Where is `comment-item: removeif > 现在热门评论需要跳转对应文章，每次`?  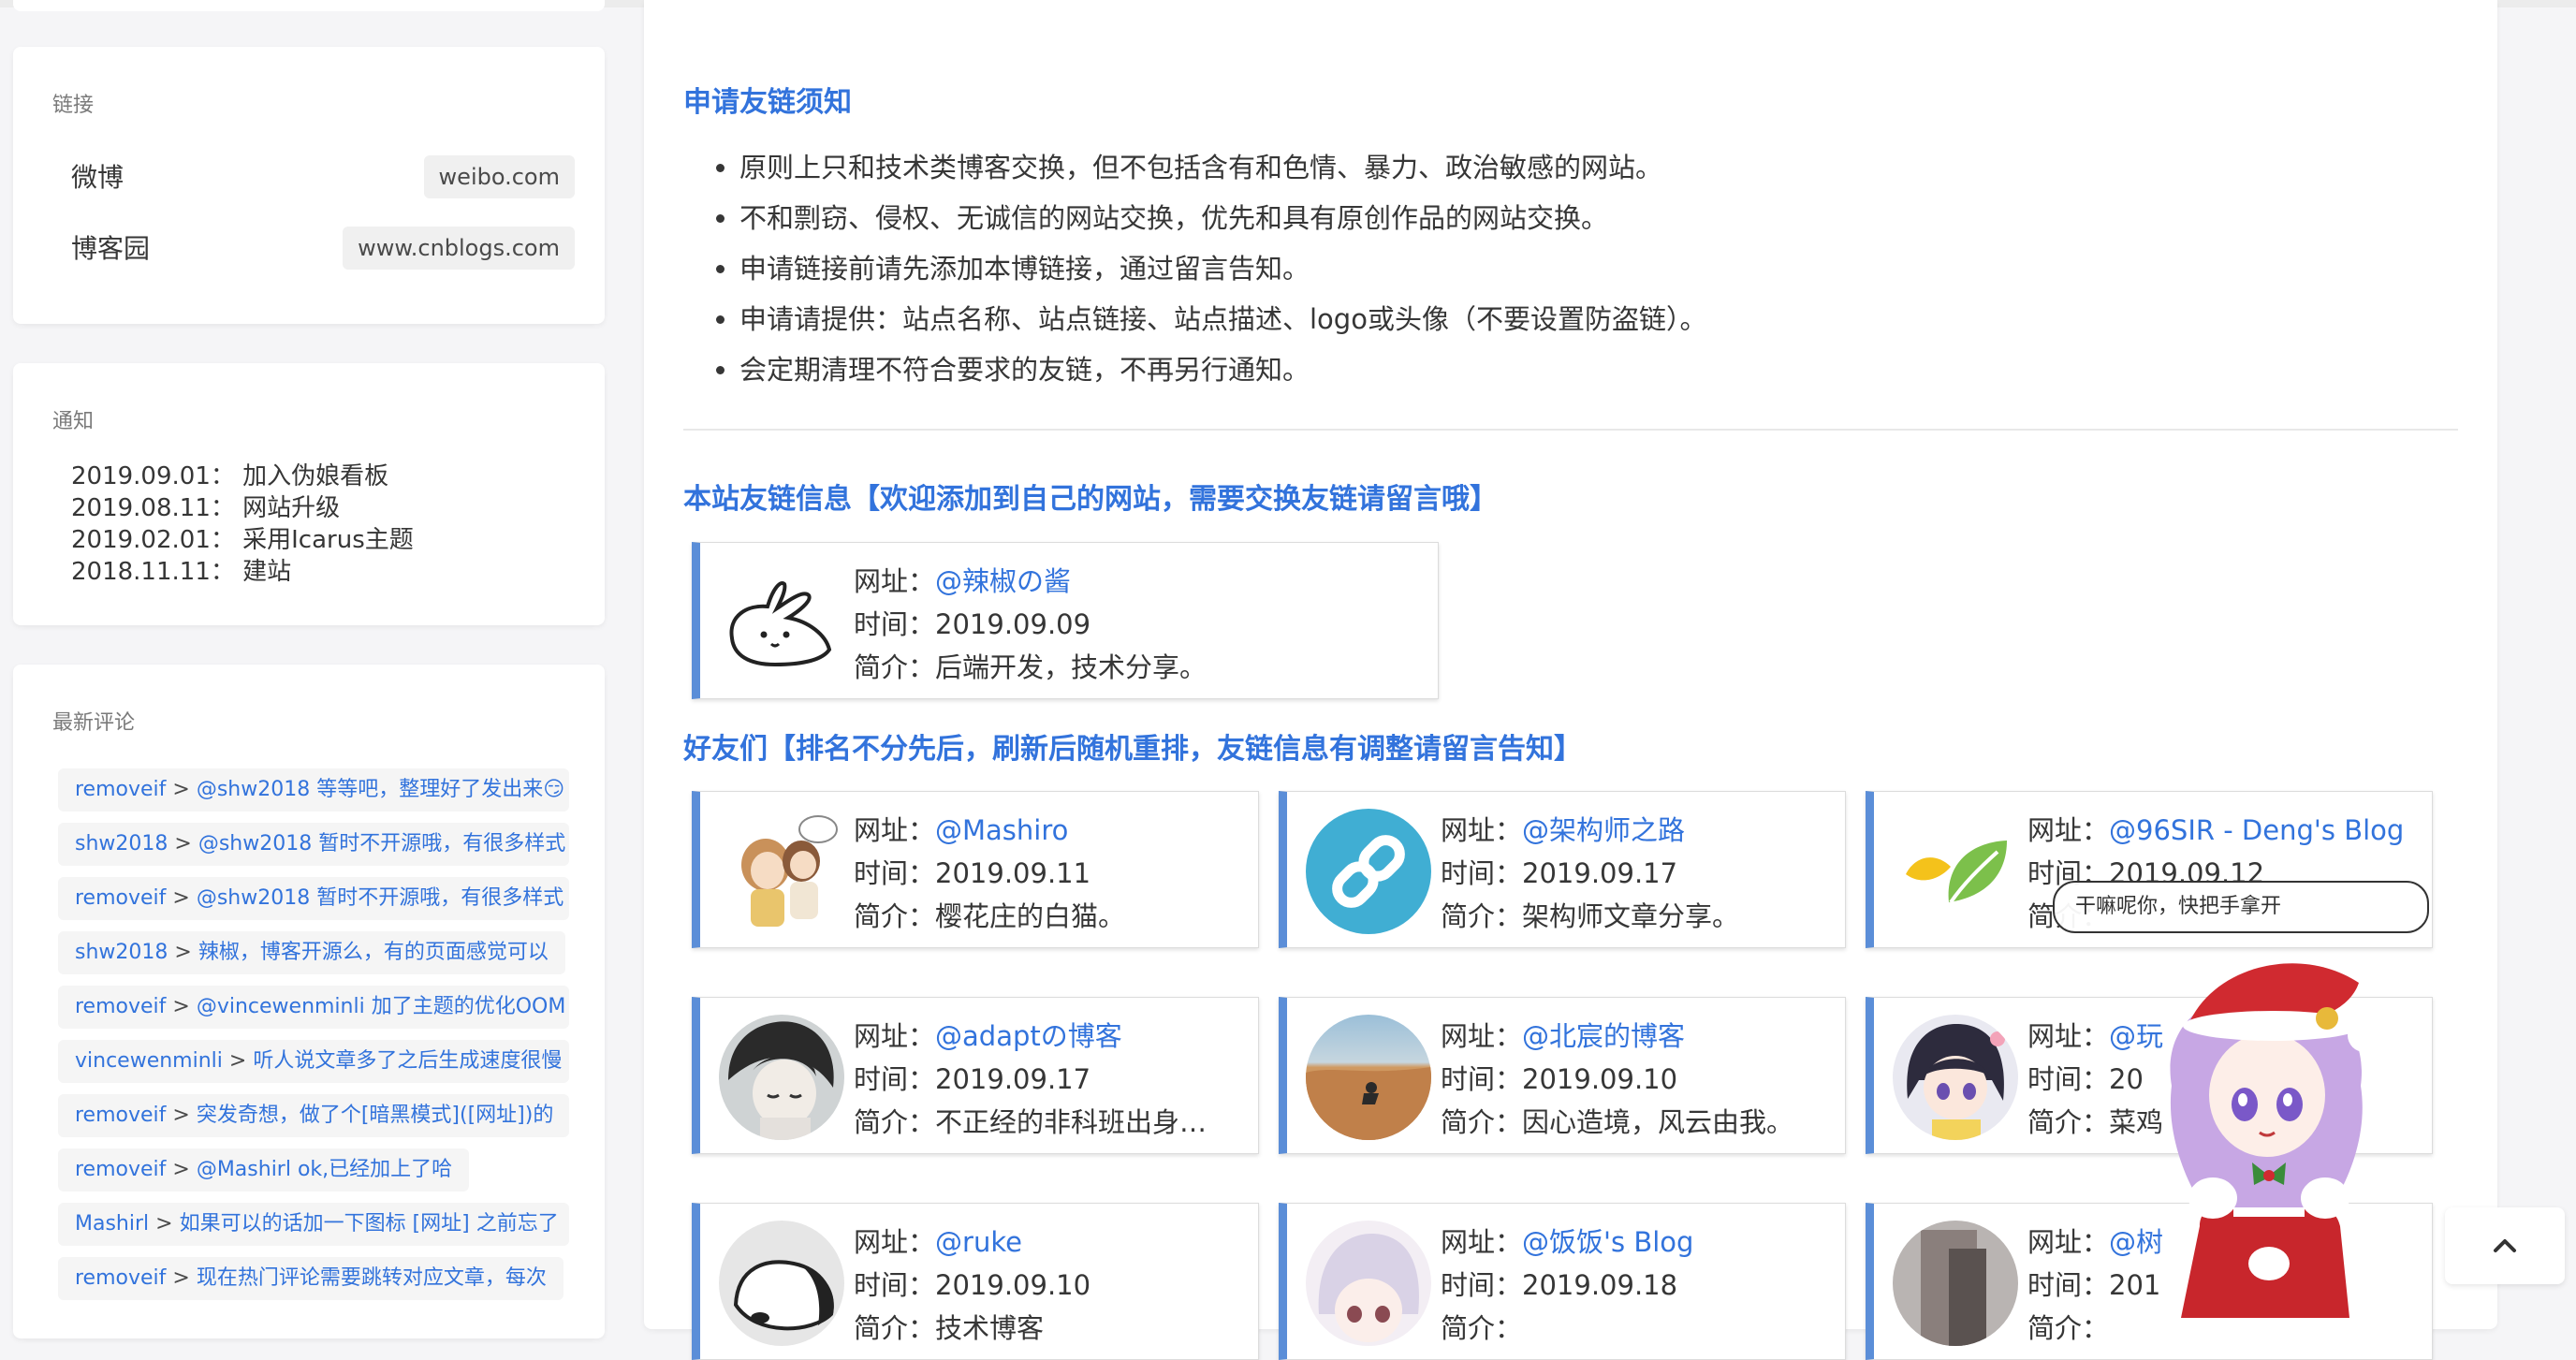 comment-item: removeif > 现在热门评论需要跳转对应文章，每次 is located at coordinates (311, 1278).